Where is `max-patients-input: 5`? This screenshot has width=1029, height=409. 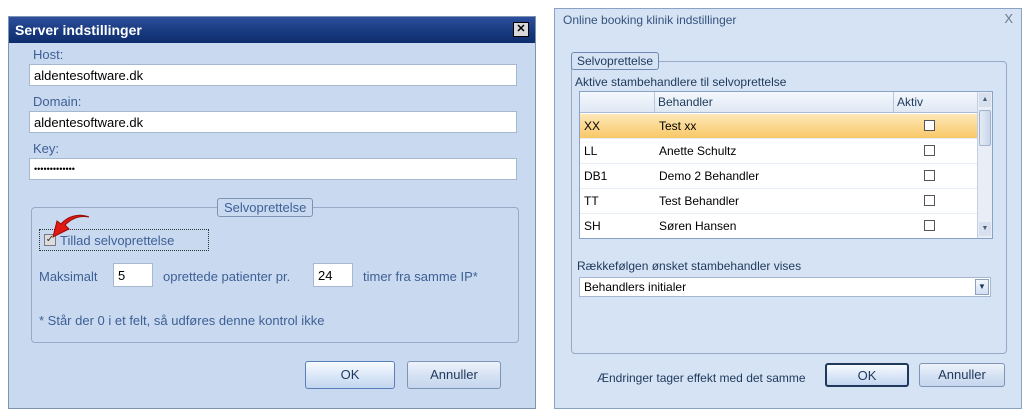 max-patients-input: 5 is located at coordinates (133, 275).